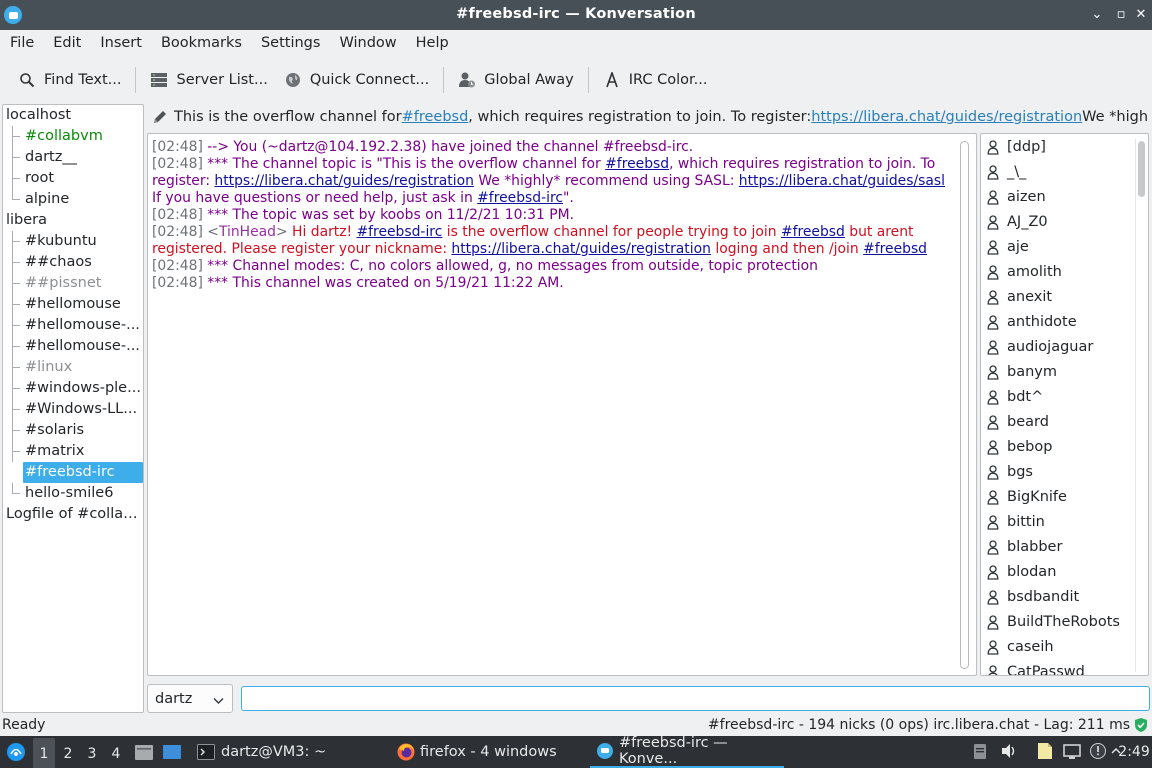  I want to click on close-icon: ✕, so click(1141, 15).